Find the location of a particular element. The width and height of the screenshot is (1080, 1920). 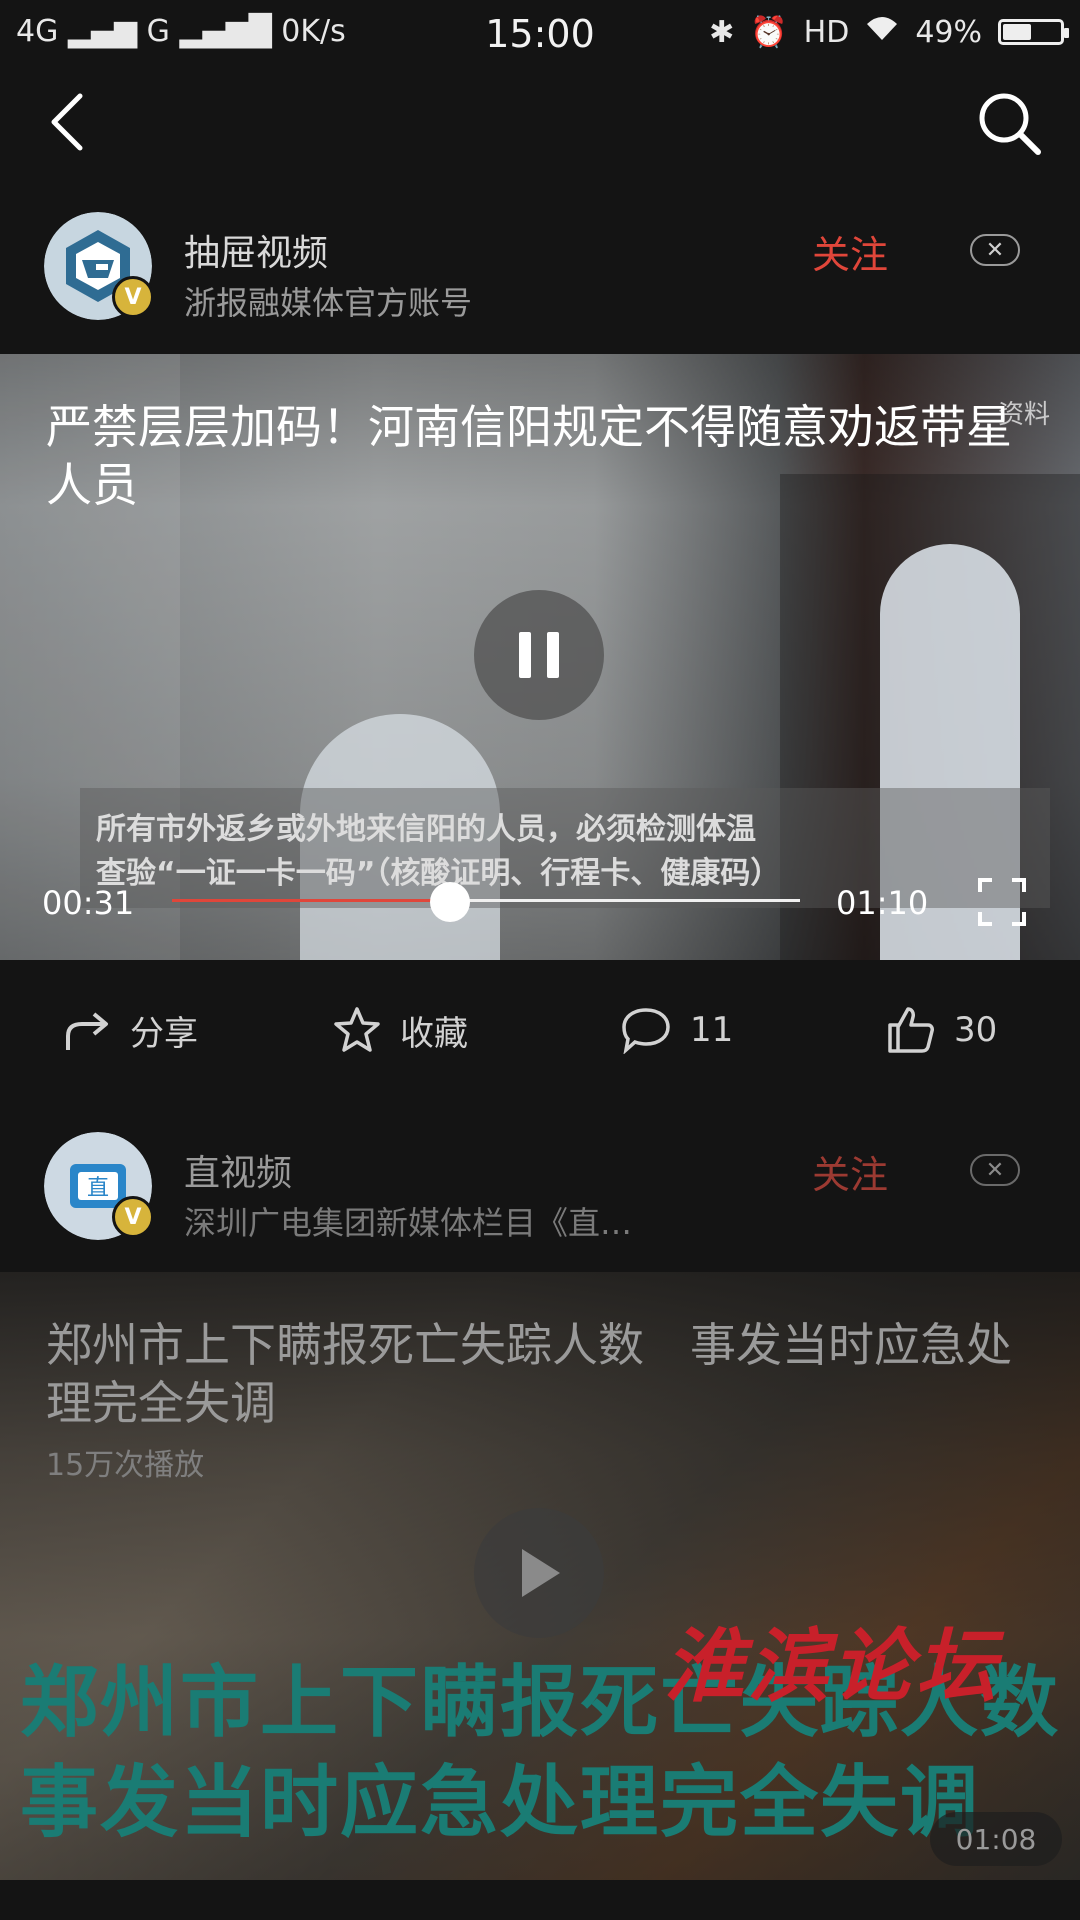

video-title: 郑州市上下瞒报死亡失踪人数 事发当时应急处理完全失调 is located at coordinates (529, 1374).